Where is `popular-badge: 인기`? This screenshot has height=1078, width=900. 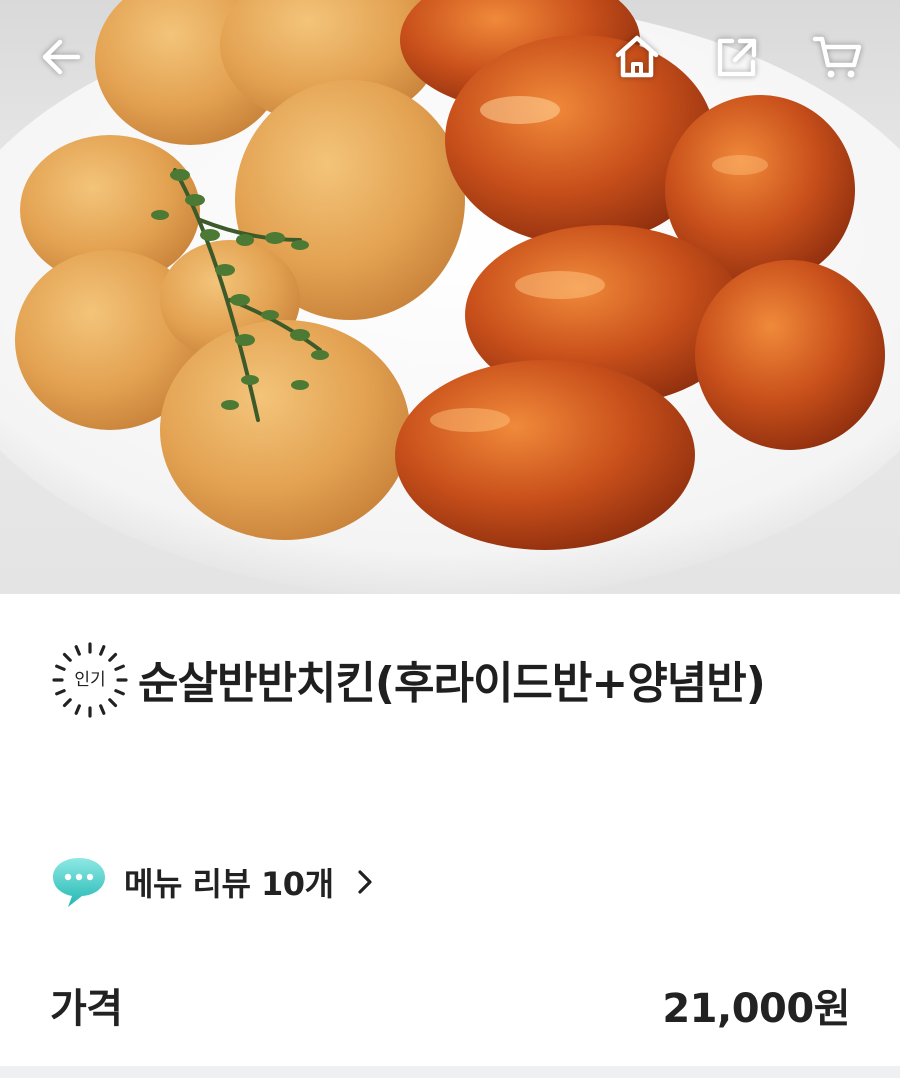 popular-badge: 인기 is located at coordinates (90, 680).